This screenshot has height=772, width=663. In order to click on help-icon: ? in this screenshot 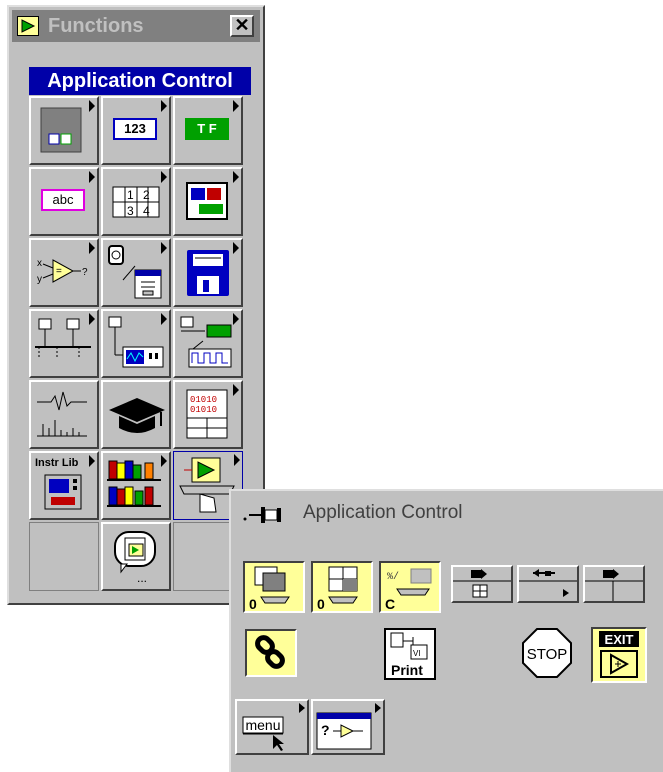, I will do `click(348, 727)`.